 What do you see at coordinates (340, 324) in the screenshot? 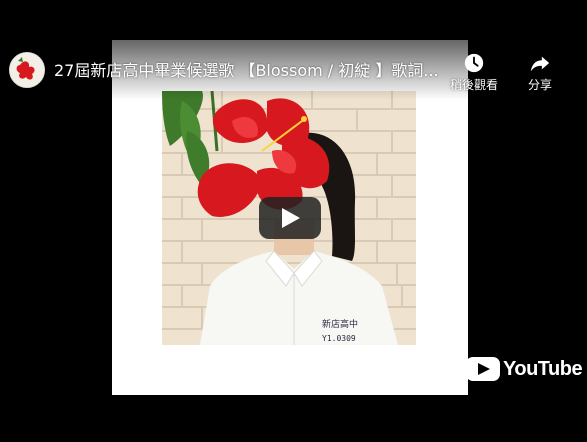
I see `name-tag-line1: 新店高中` at bounding box center [340, 324].